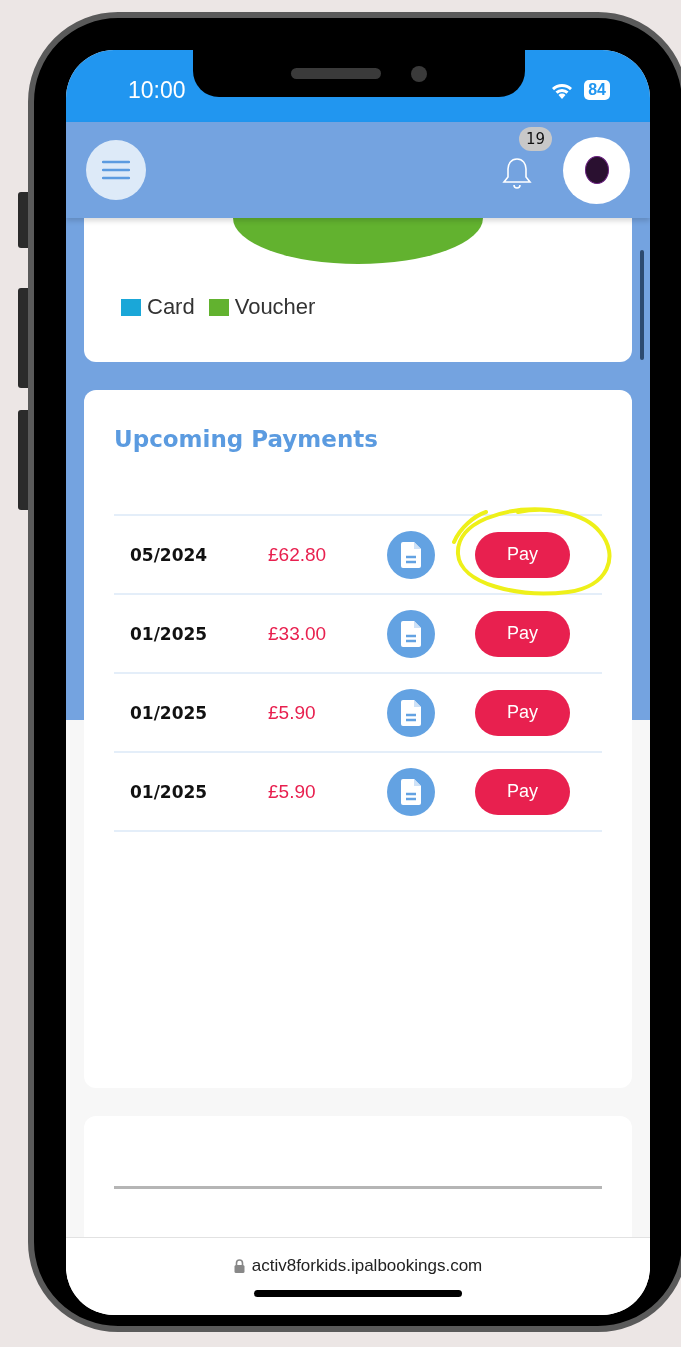  Describe the element at coordinates (562, 90) in the screenshot. I see `wifi-icon` at that location.